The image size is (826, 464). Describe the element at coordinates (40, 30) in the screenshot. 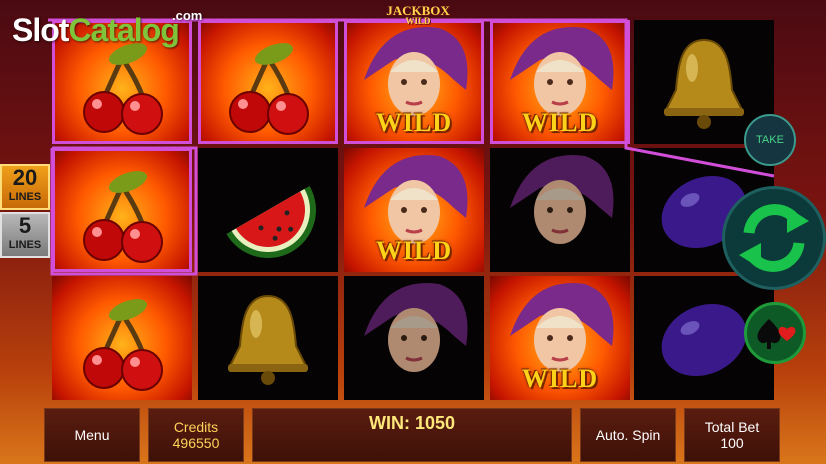

I see `brand-part1: Slot` at that location.